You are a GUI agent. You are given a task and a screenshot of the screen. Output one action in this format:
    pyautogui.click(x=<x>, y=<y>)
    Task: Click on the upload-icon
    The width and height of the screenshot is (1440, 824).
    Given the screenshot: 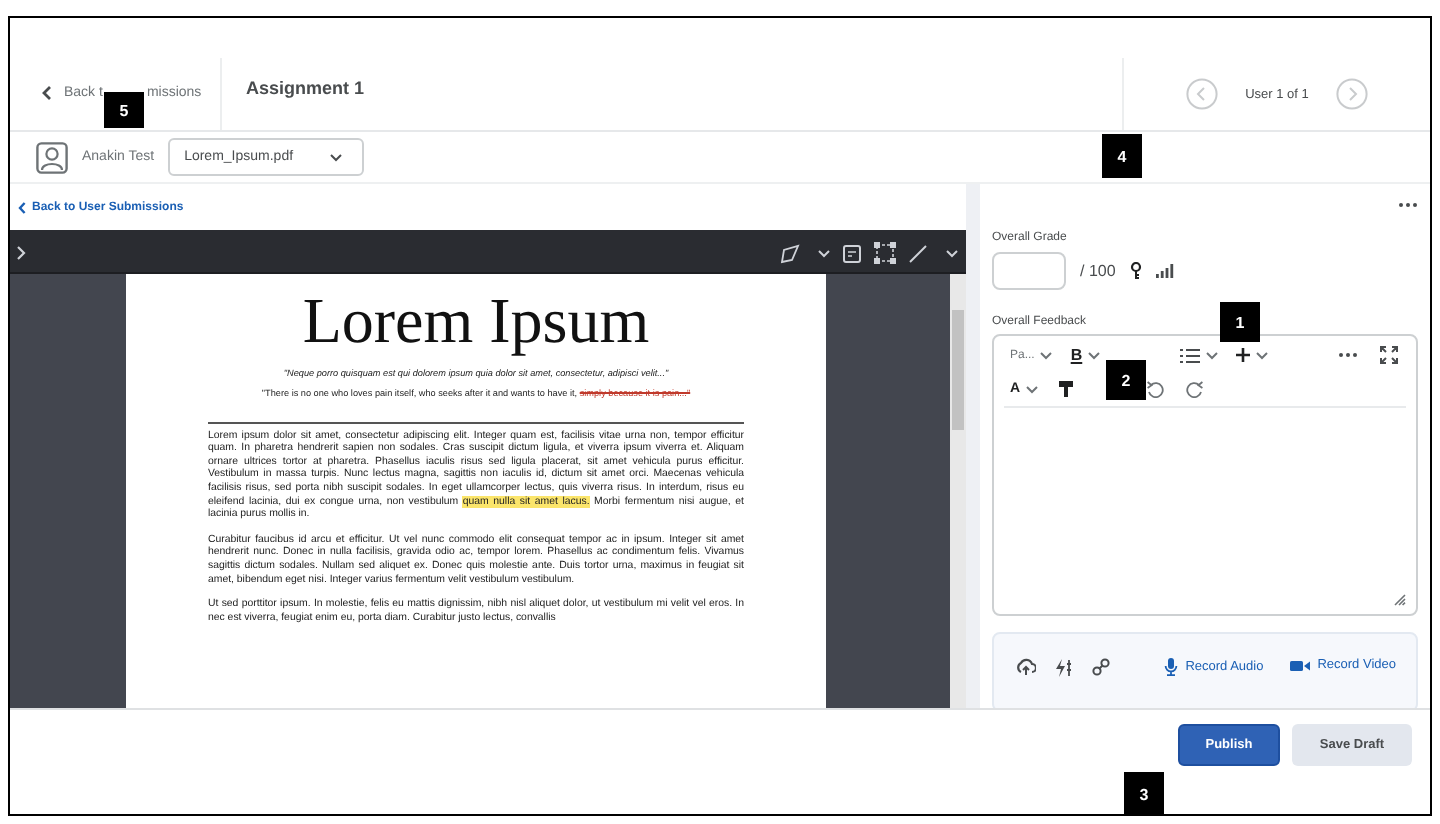 What is the action you would take?
    pyautogui.click(x=1026, y=667)
    